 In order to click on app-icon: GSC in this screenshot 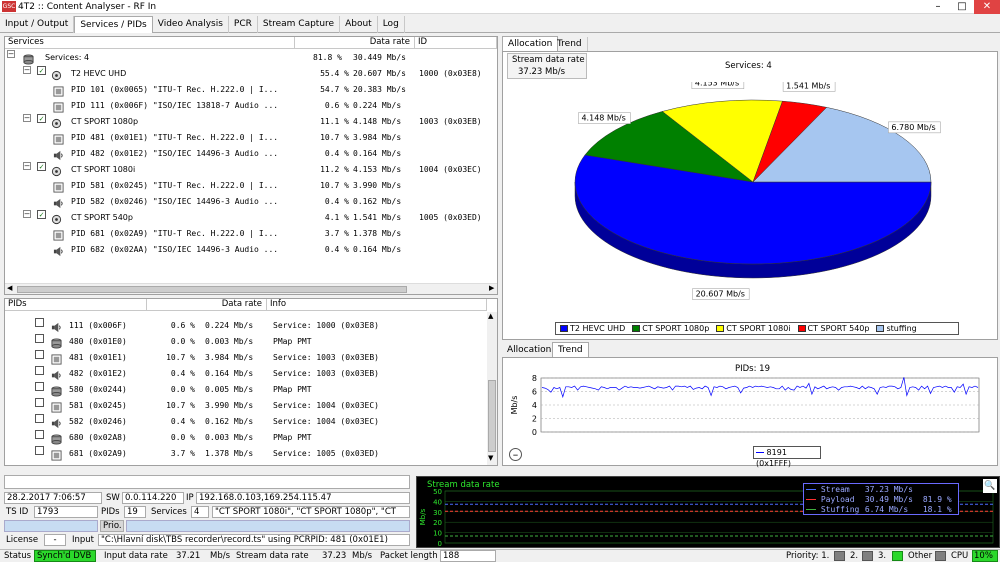, I will do `click(9, 6)`.